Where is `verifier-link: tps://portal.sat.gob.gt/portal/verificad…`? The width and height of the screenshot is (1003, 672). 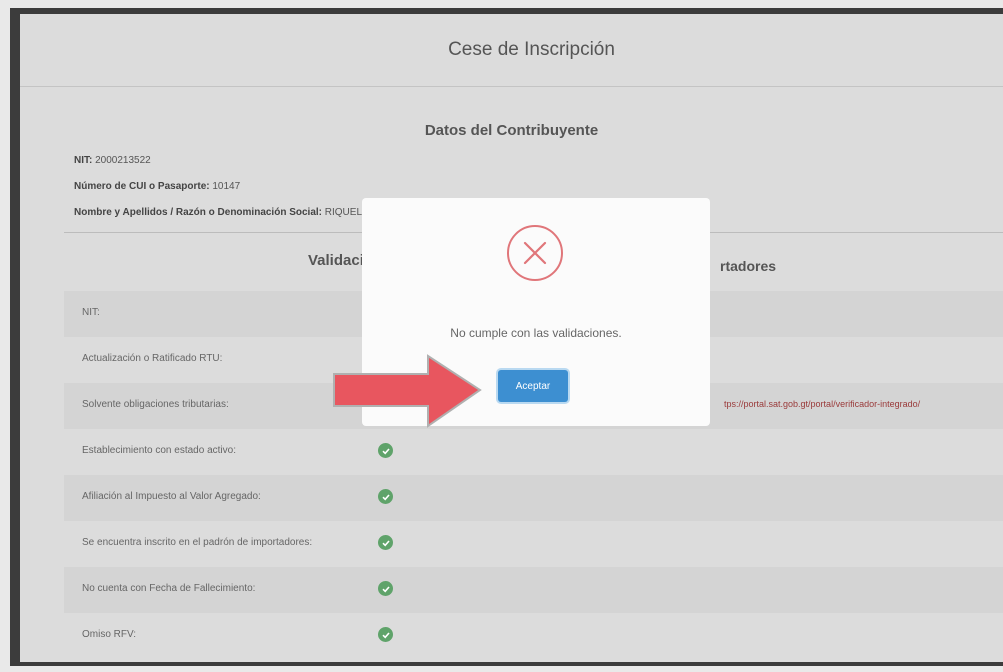
verifier-link: tps://portal.sat.gob.gt/portal/verificad… is located at coordinates (822, 404).